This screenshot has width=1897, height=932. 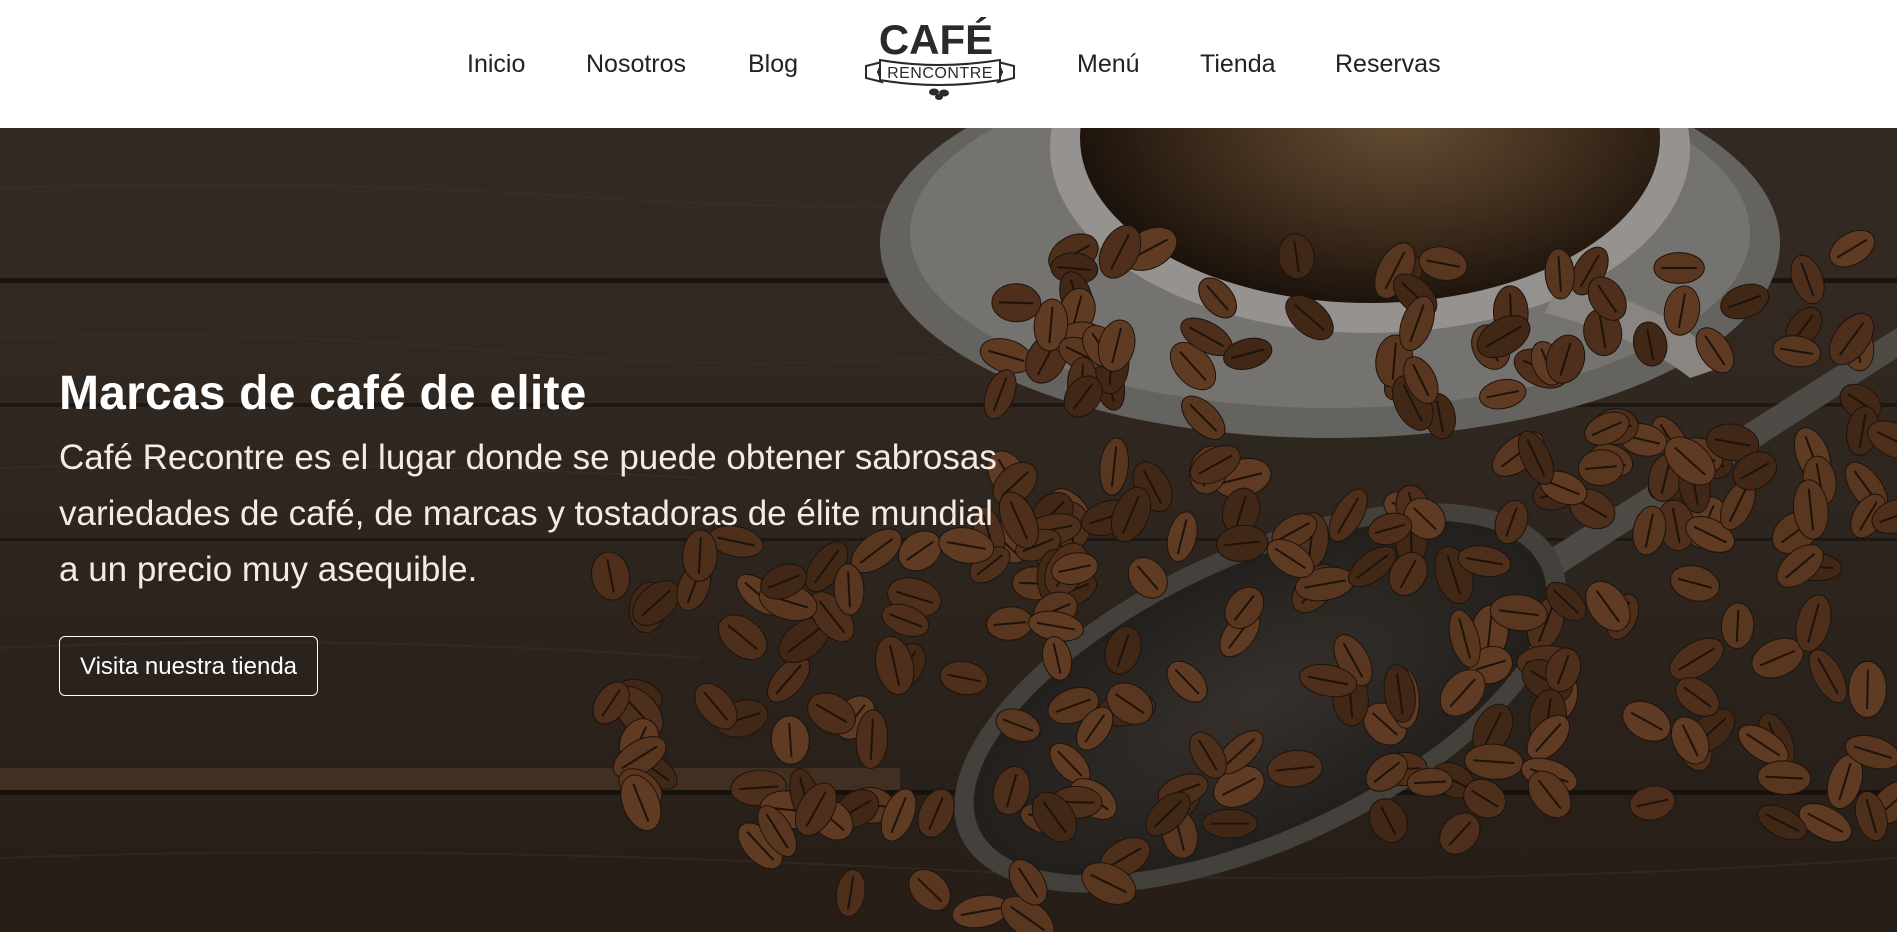 I want to click on site-logo: CAFÉ RENCONTRE, so click(x=940, y=57).